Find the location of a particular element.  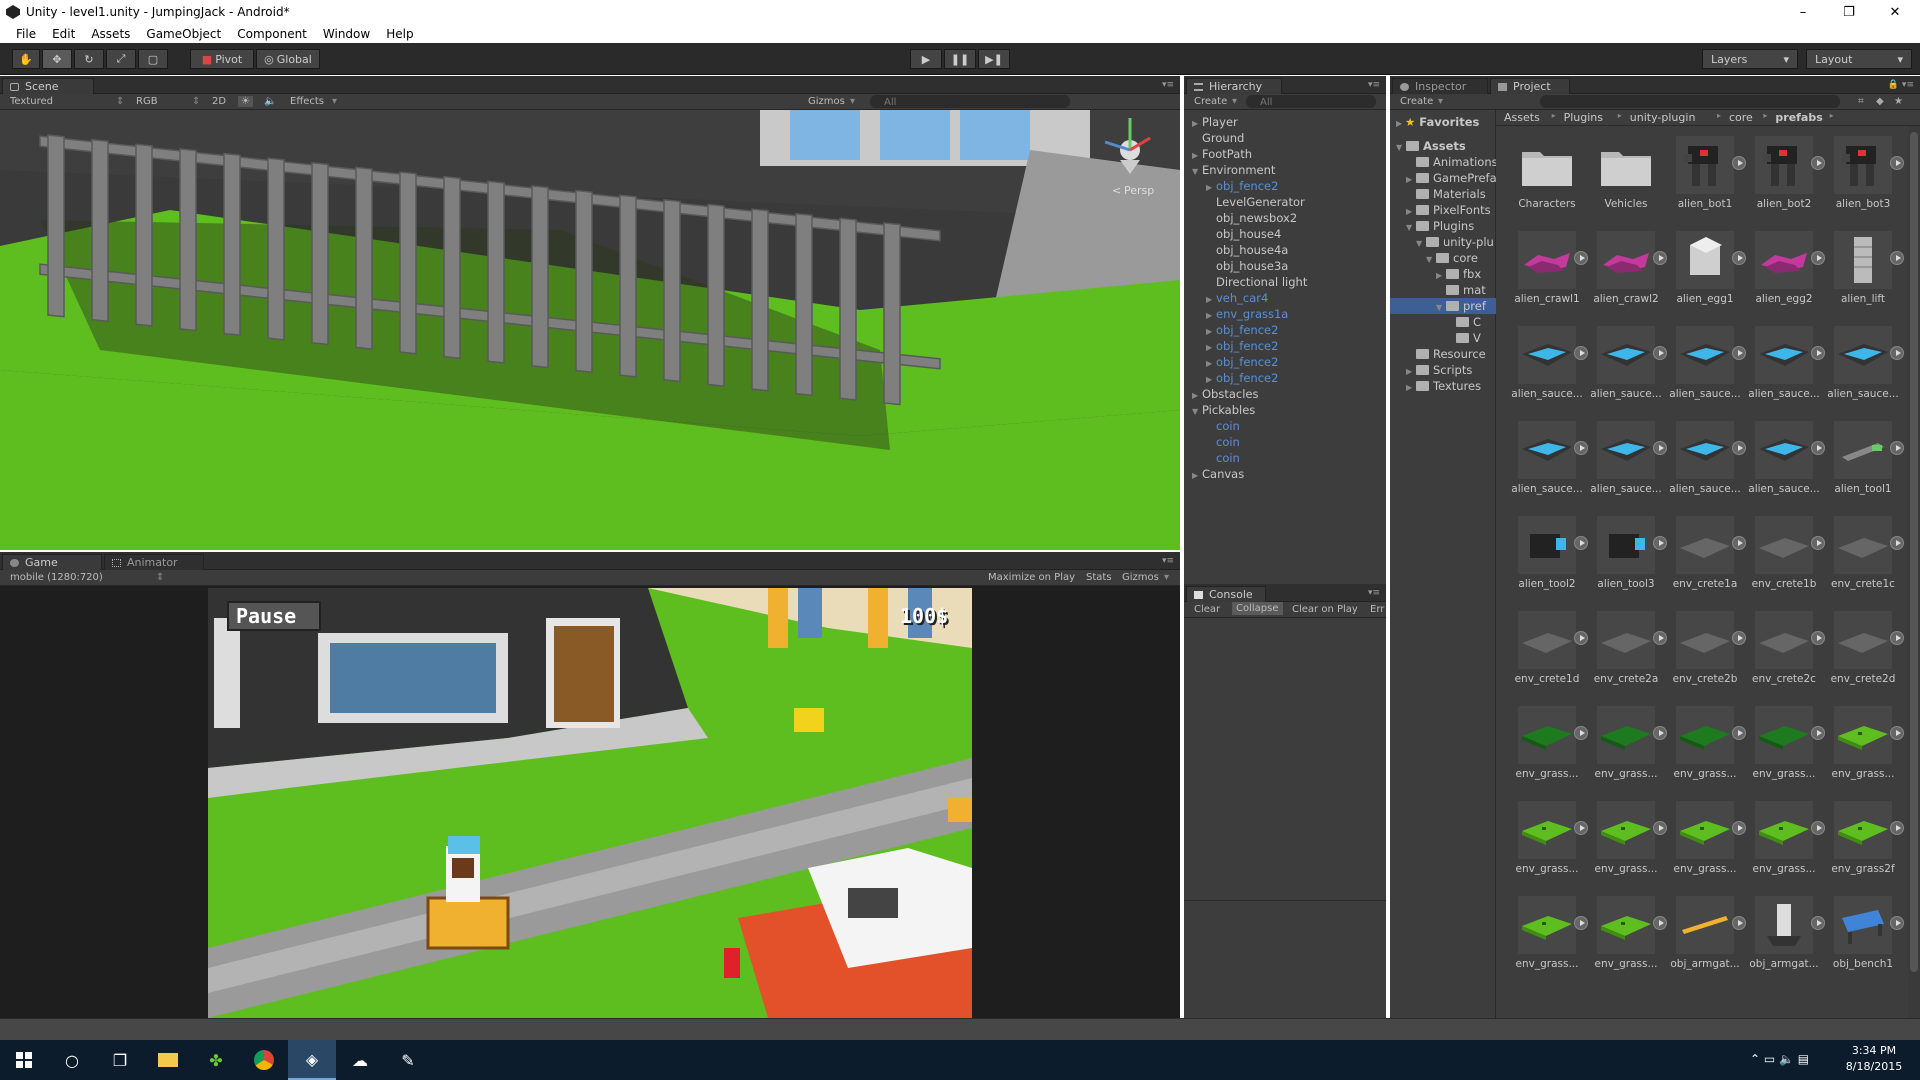

persp-label: < is located at coordinates (1116, 190).